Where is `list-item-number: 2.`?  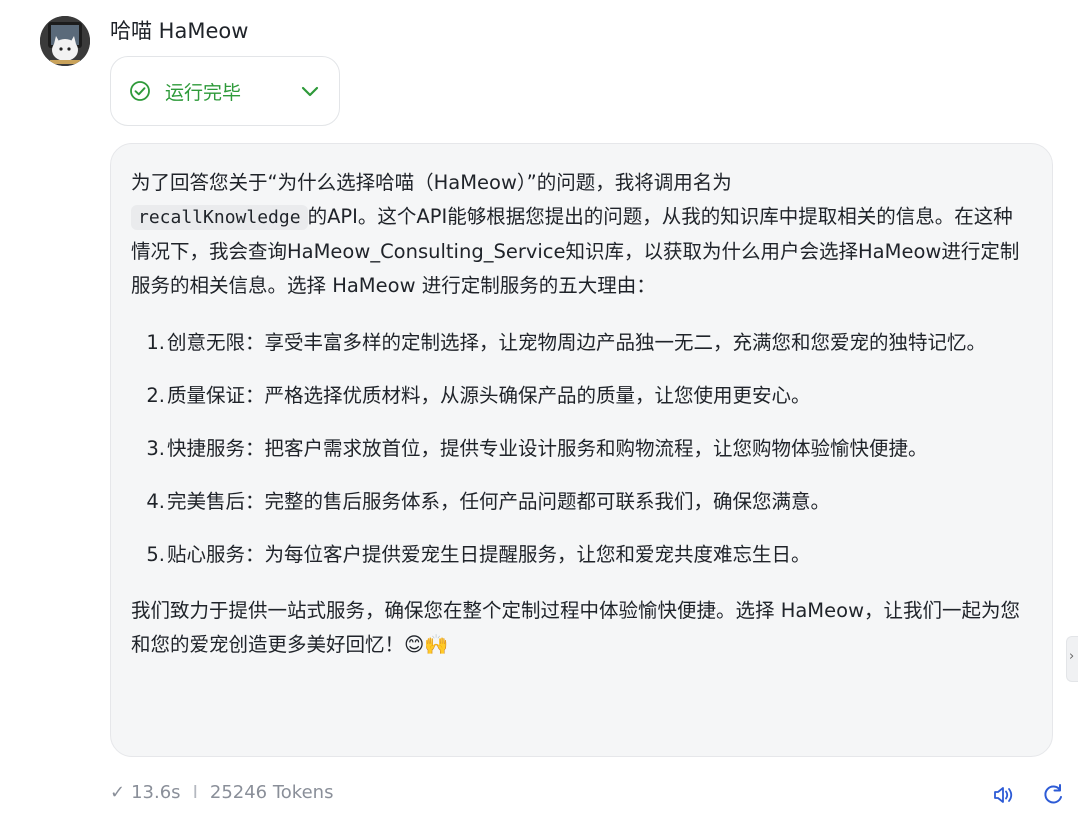 list-item-number: 2. is located at coordinates (155, 395).